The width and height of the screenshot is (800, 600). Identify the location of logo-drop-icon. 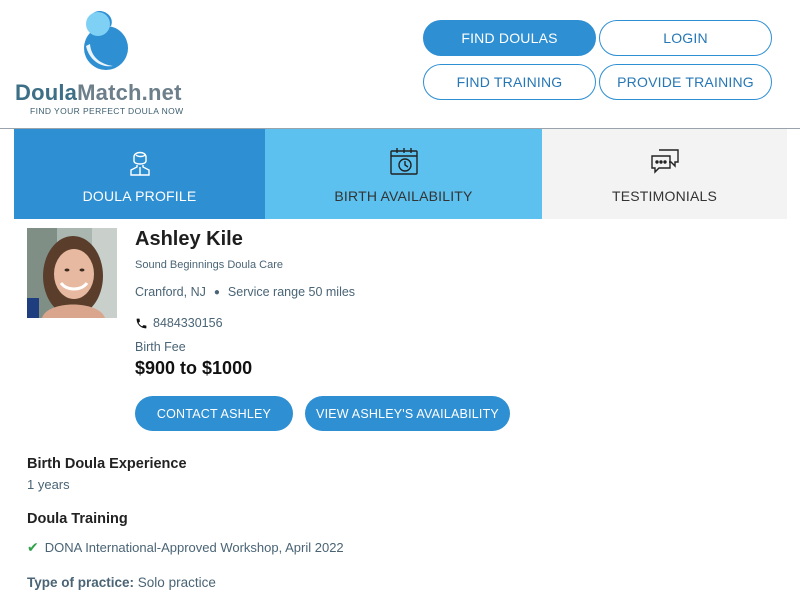
(106, 40).